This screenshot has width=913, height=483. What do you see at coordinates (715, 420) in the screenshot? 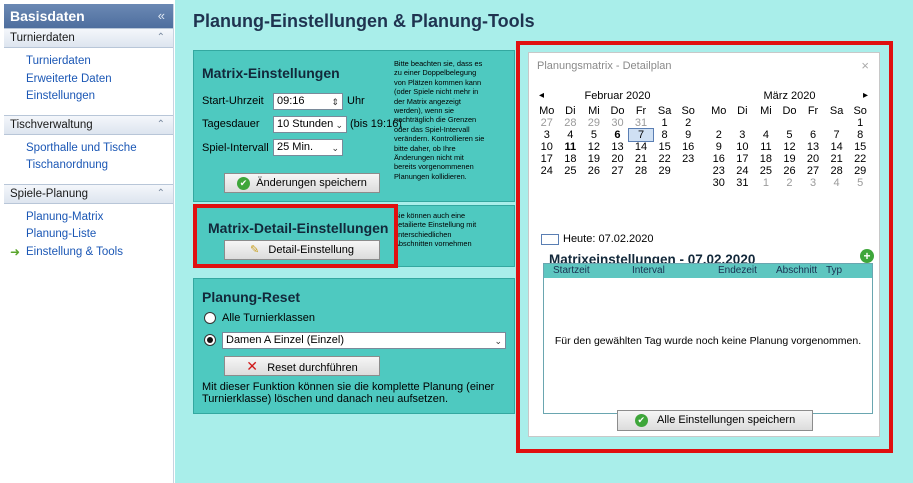
I see `save-all-button: ✔ Alle Einstellungen speichern` at bounding box center [715, 420].